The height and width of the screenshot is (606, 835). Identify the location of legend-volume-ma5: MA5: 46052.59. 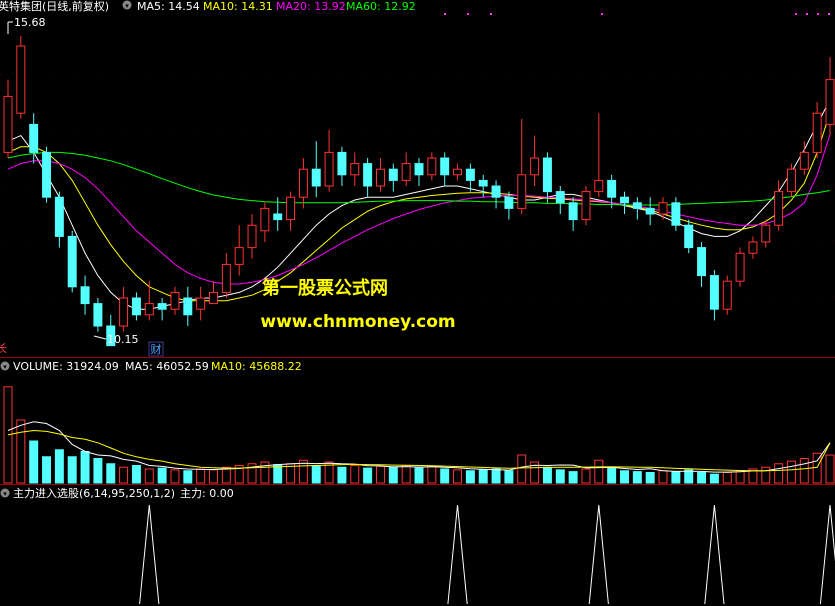
(167, 366).